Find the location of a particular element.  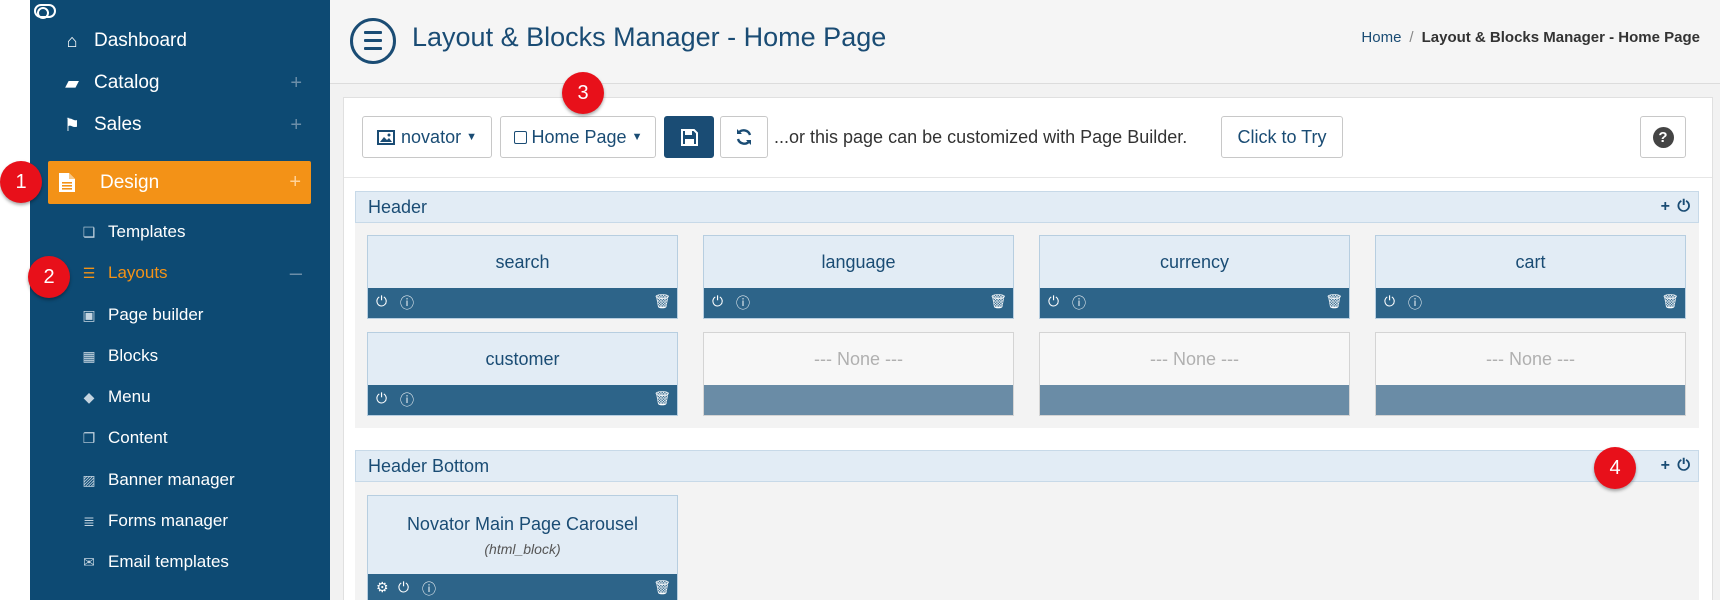

breadcrumb-home-link: Home is located at coordinates (1381, 37).